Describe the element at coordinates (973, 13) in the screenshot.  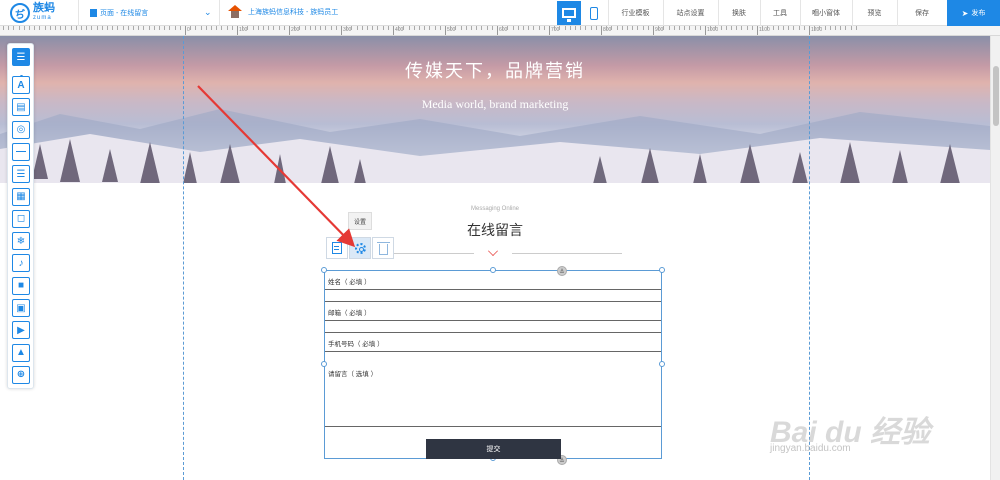
I see `publish-button: ➤ 发布` at that location.